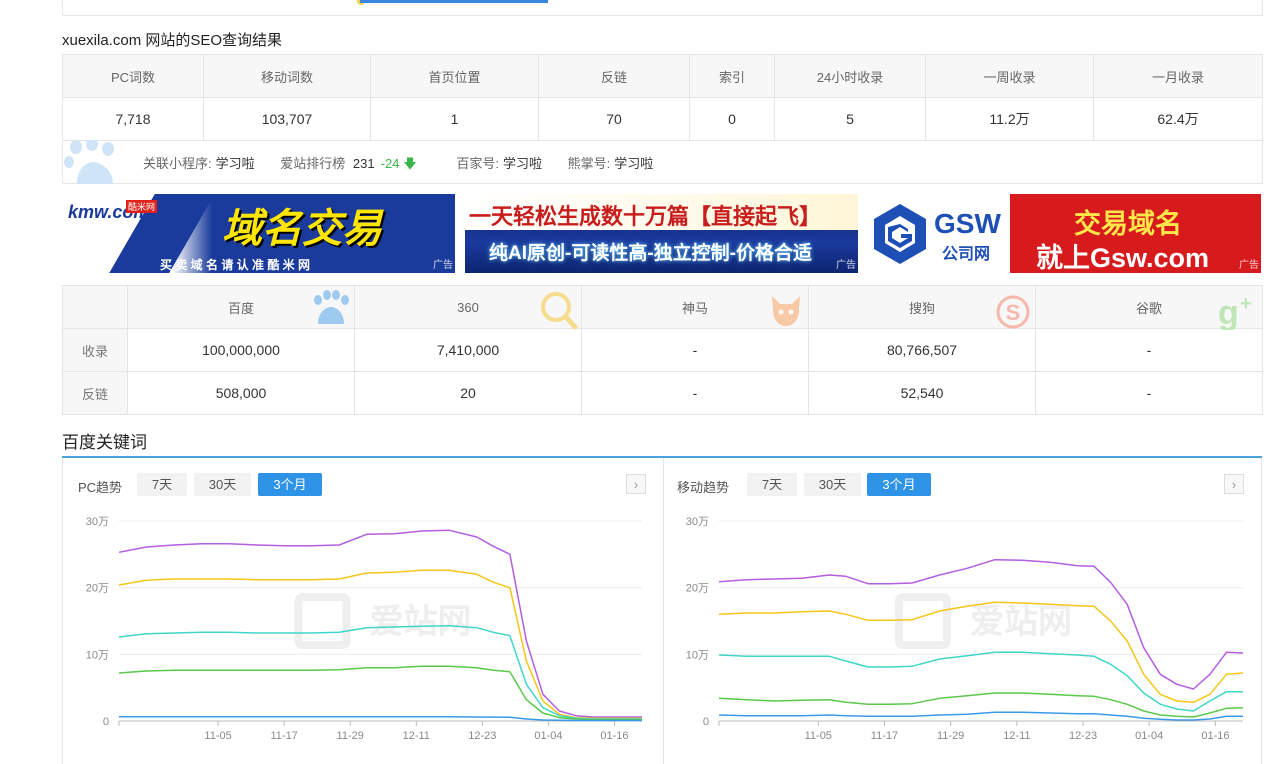  What do you see at coordinates (454, 1) in the screenshot?
I see `top-progress-bar` at bounding box center [454, 1].